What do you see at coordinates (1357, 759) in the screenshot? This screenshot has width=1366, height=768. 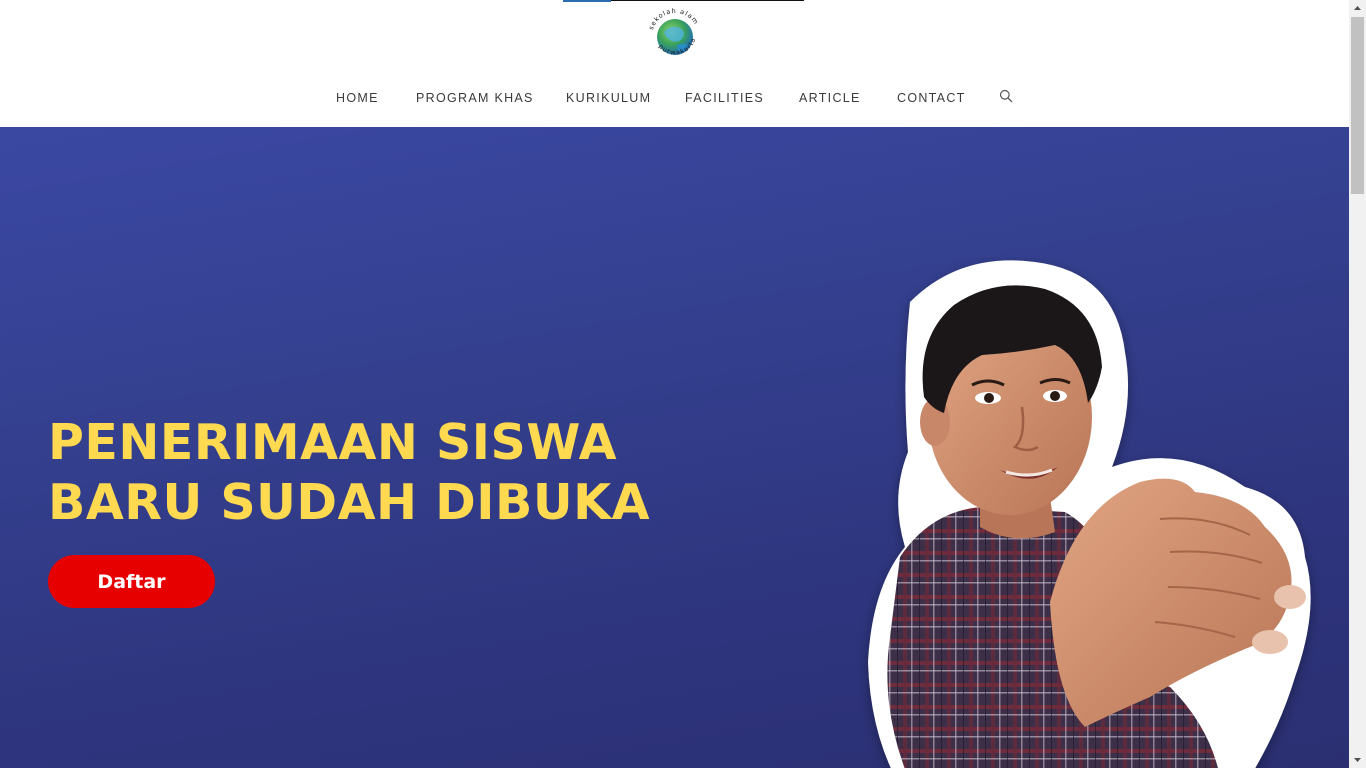 I see `scroll-down-arrow-icon` at bounding box center [1357, 759].